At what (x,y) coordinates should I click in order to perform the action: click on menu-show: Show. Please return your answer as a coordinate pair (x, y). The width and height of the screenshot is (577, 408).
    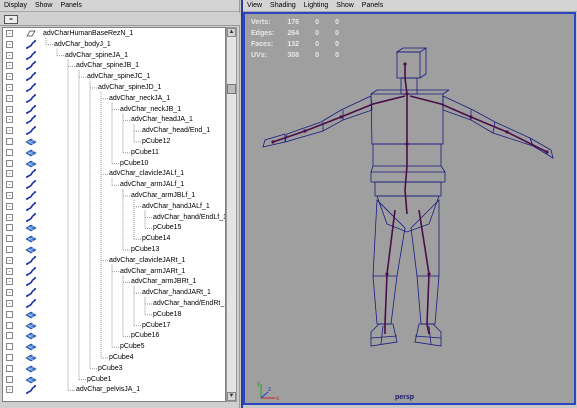
    Looking at the image, I should click on (44, 5).